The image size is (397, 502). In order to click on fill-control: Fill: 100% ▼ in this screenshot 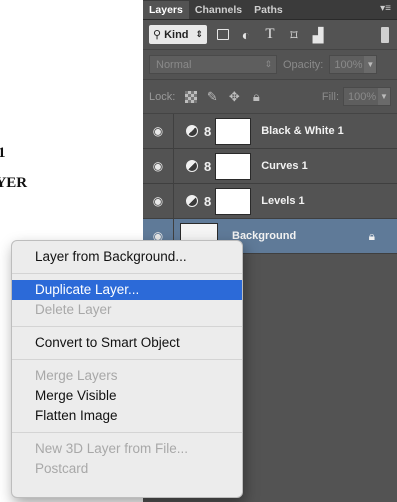, I will do `click(356, 96)`.